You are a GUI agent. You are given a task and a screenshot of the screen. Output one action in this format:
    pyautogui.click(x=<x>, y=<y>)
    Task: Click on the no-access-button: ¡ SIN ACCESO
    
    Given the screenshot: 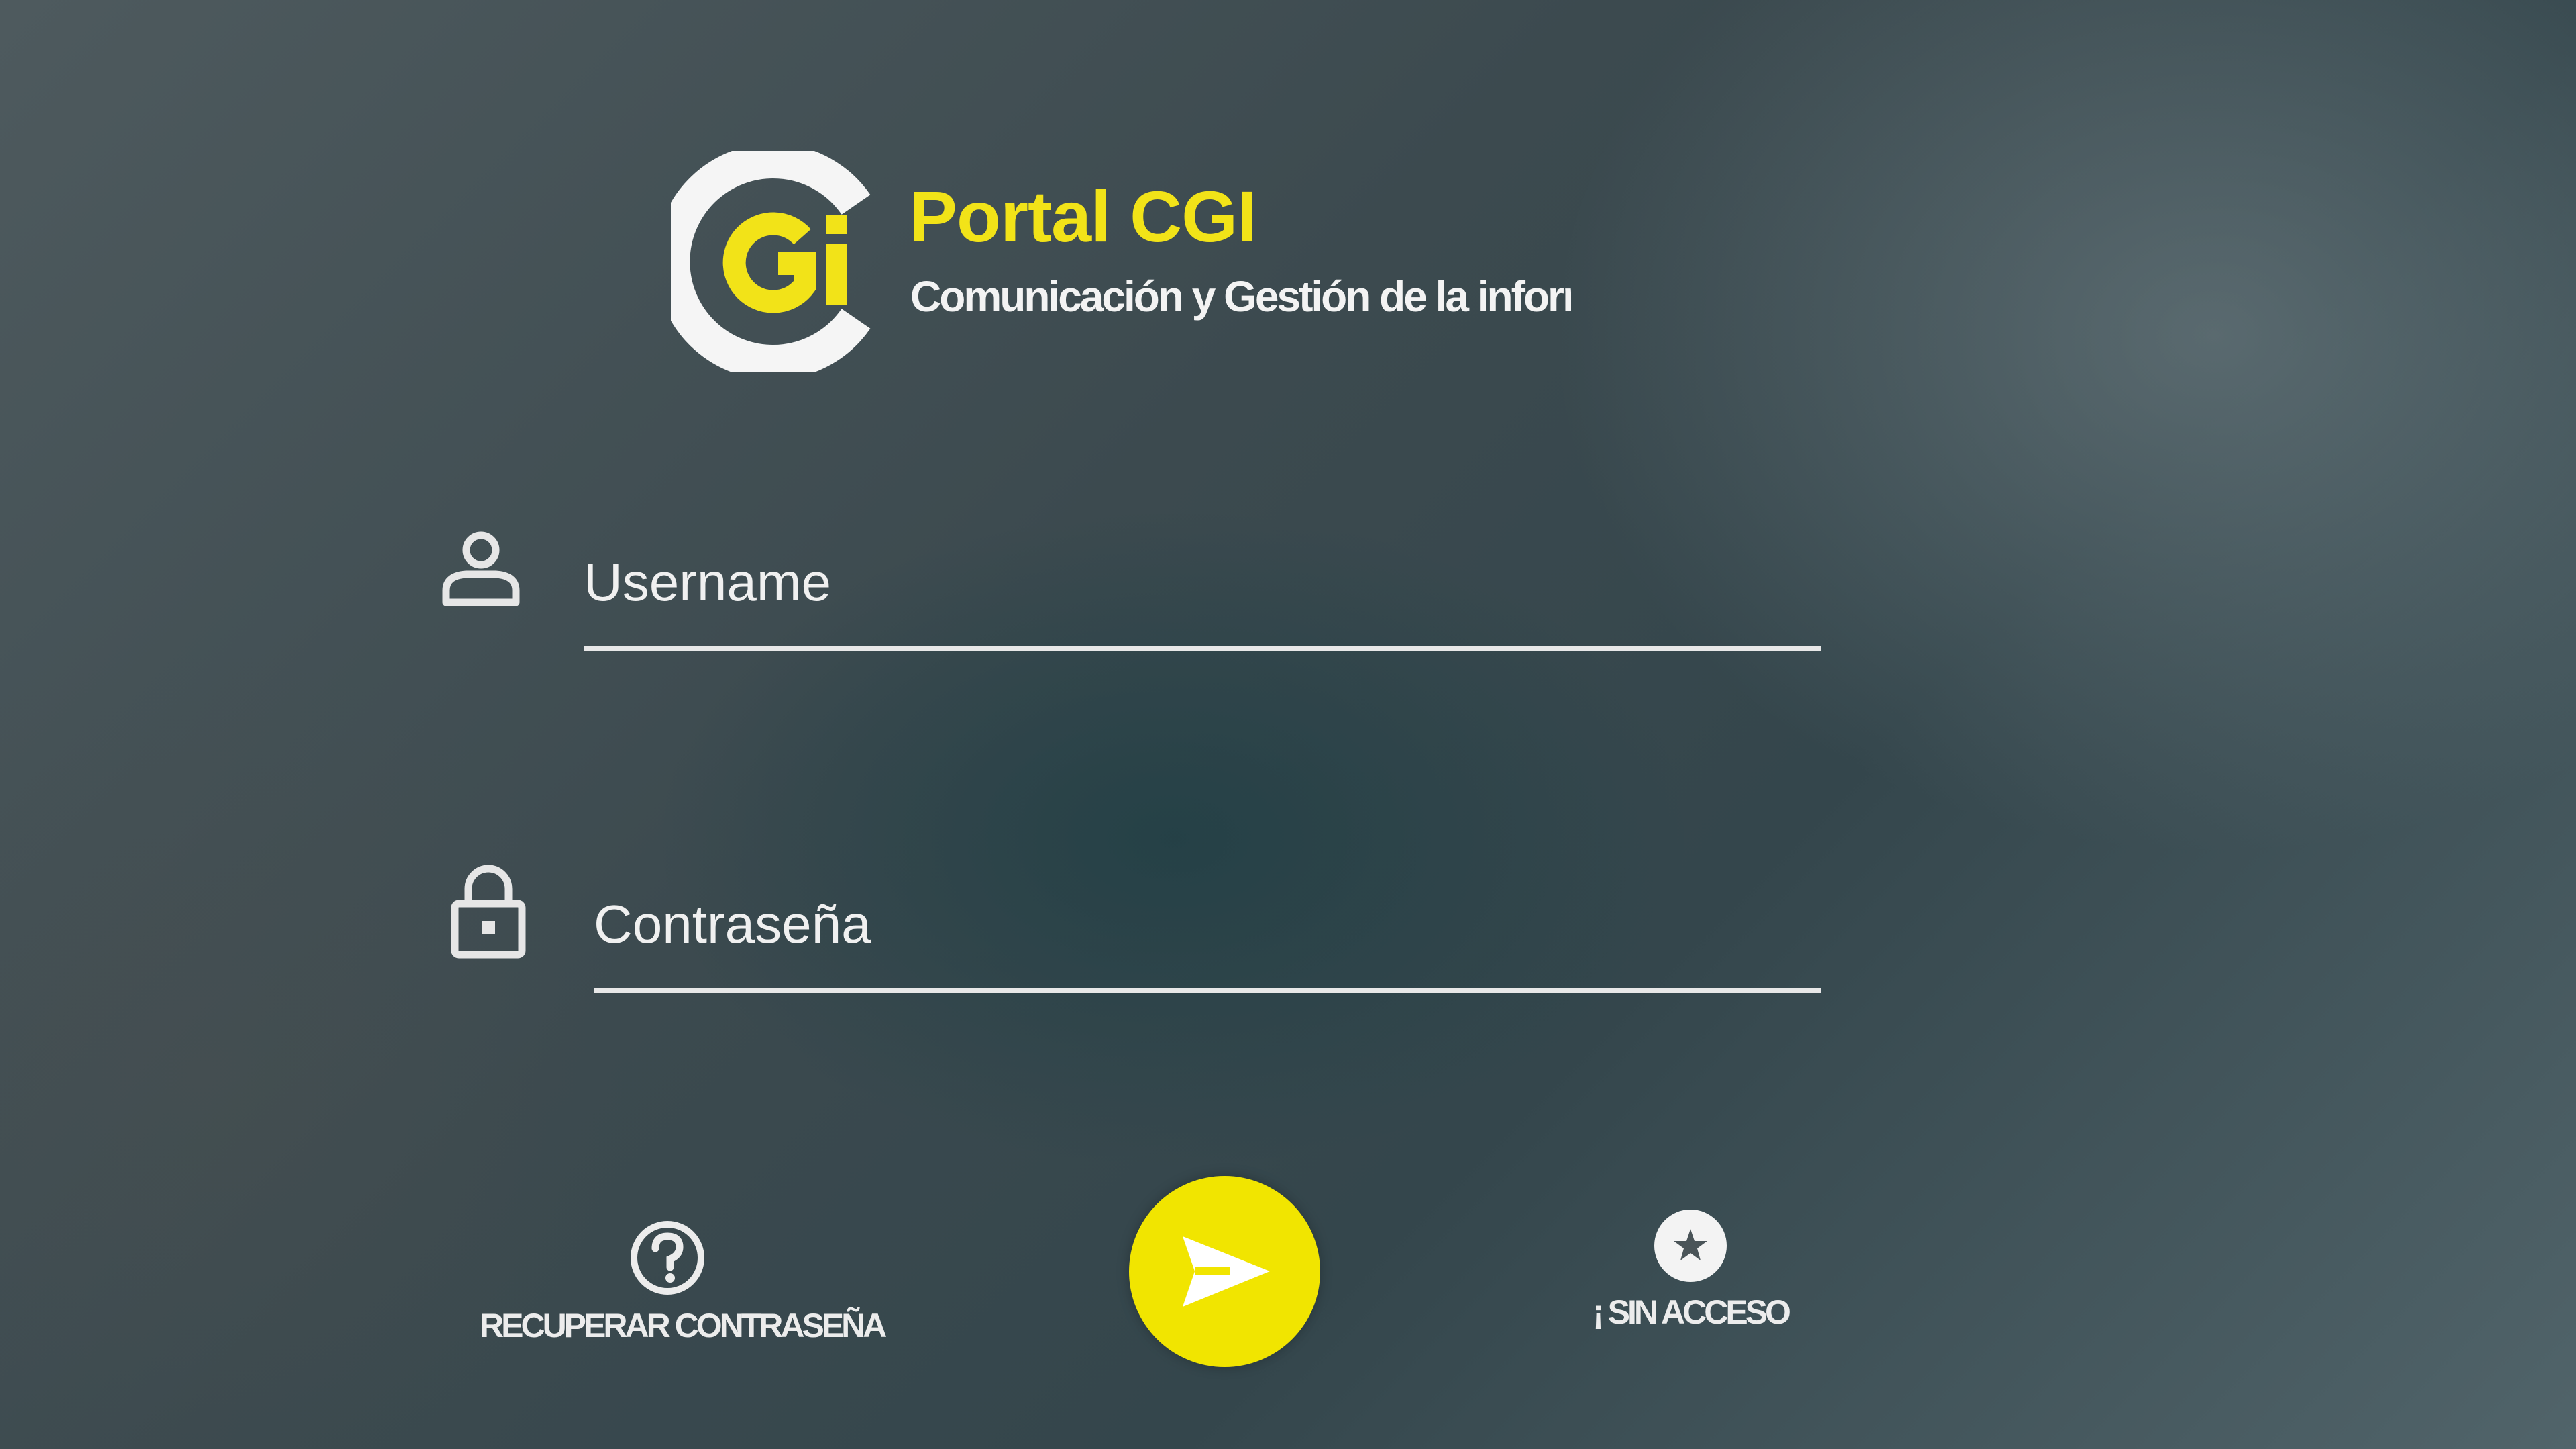 What is the action you would take?
    pyautogui.click(x=1690, y=1270)
    